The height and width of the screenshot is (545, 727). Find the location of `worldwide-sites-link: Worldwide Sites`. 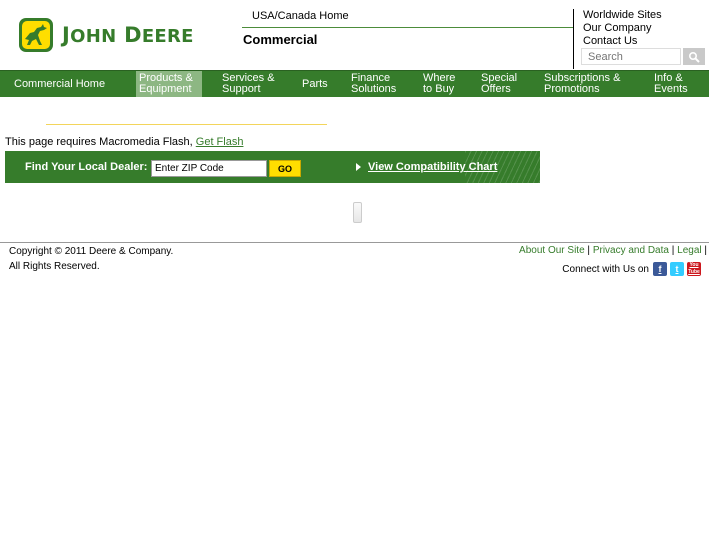

worldwide-sites-link: Worldwide Sites is located at coordinates (622, 15).